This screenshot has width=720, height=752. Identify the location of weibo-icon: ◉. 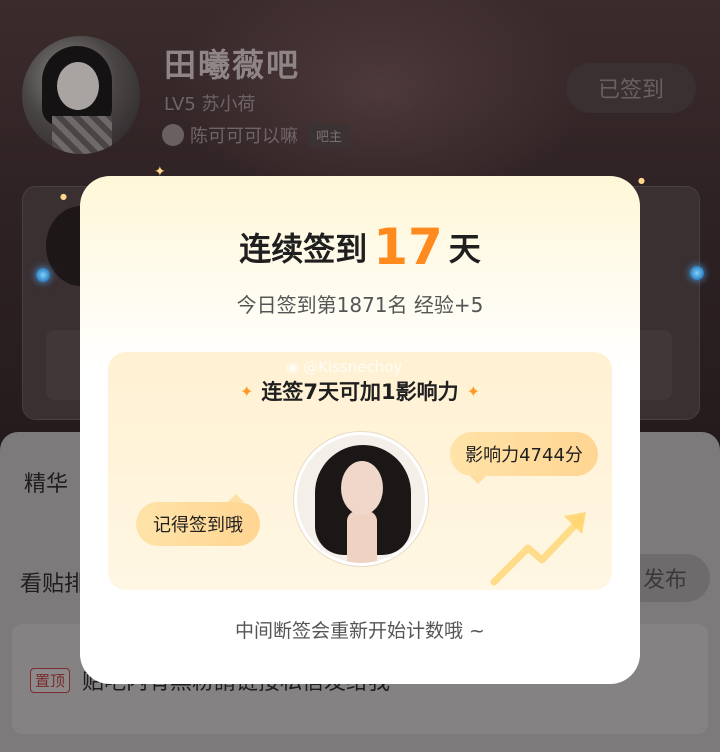
(293, 367).